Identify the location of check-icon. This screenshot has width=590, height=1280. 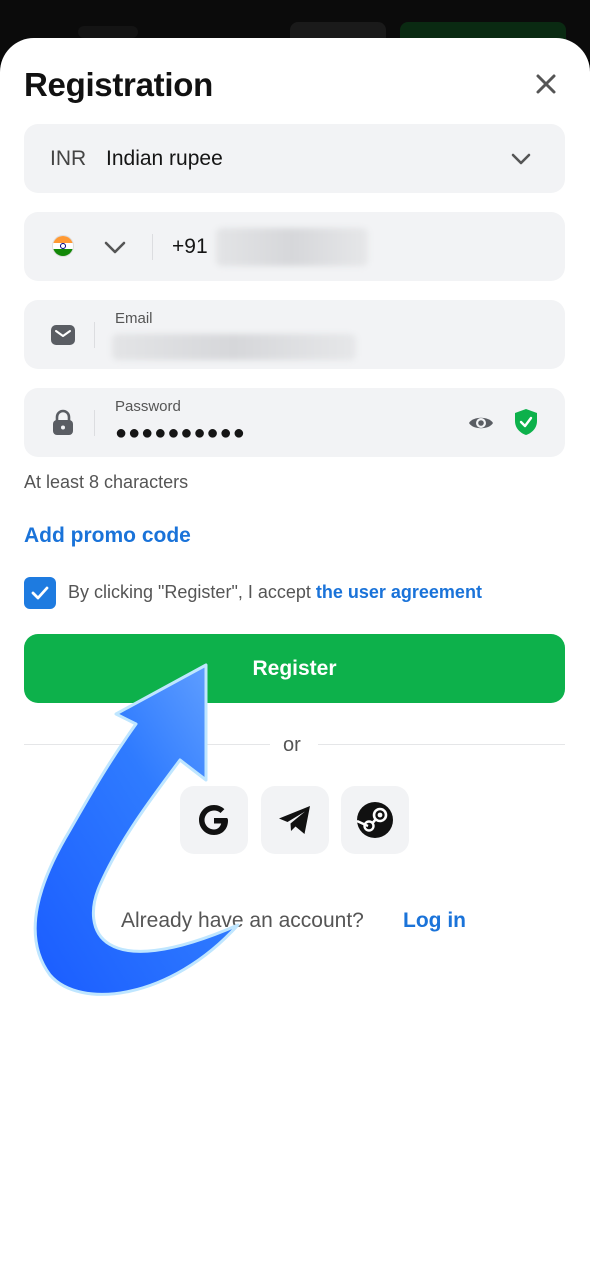
(40, 593).